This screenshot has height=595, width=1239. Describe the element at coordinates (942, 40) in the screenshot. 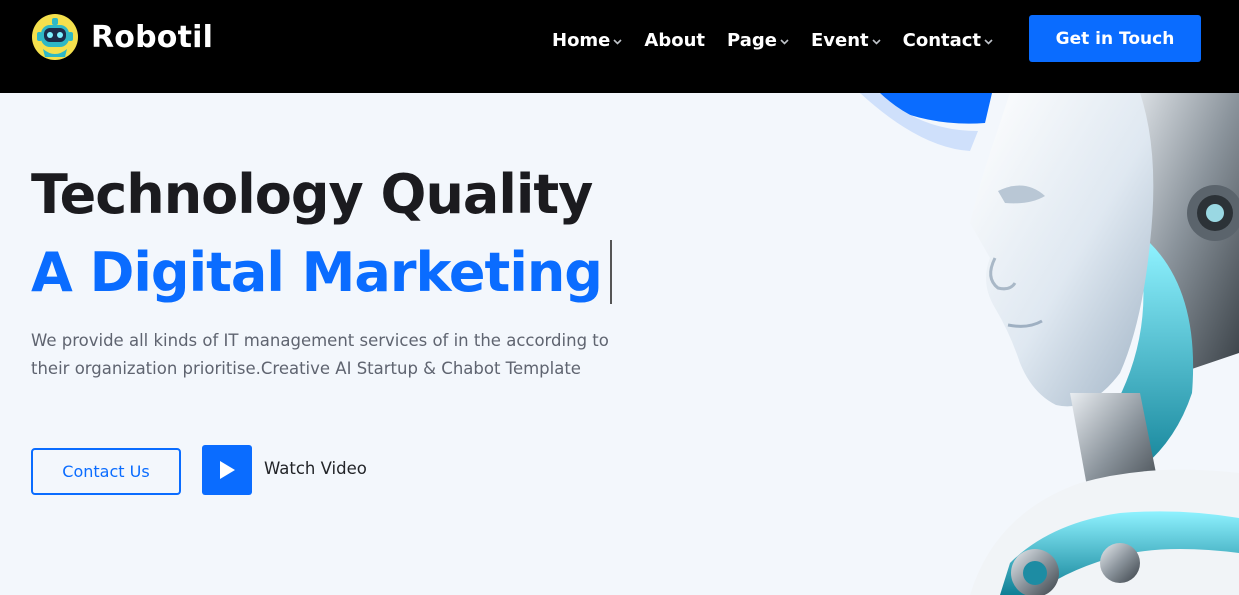

I see `nav-item-label: Contact` at that location.